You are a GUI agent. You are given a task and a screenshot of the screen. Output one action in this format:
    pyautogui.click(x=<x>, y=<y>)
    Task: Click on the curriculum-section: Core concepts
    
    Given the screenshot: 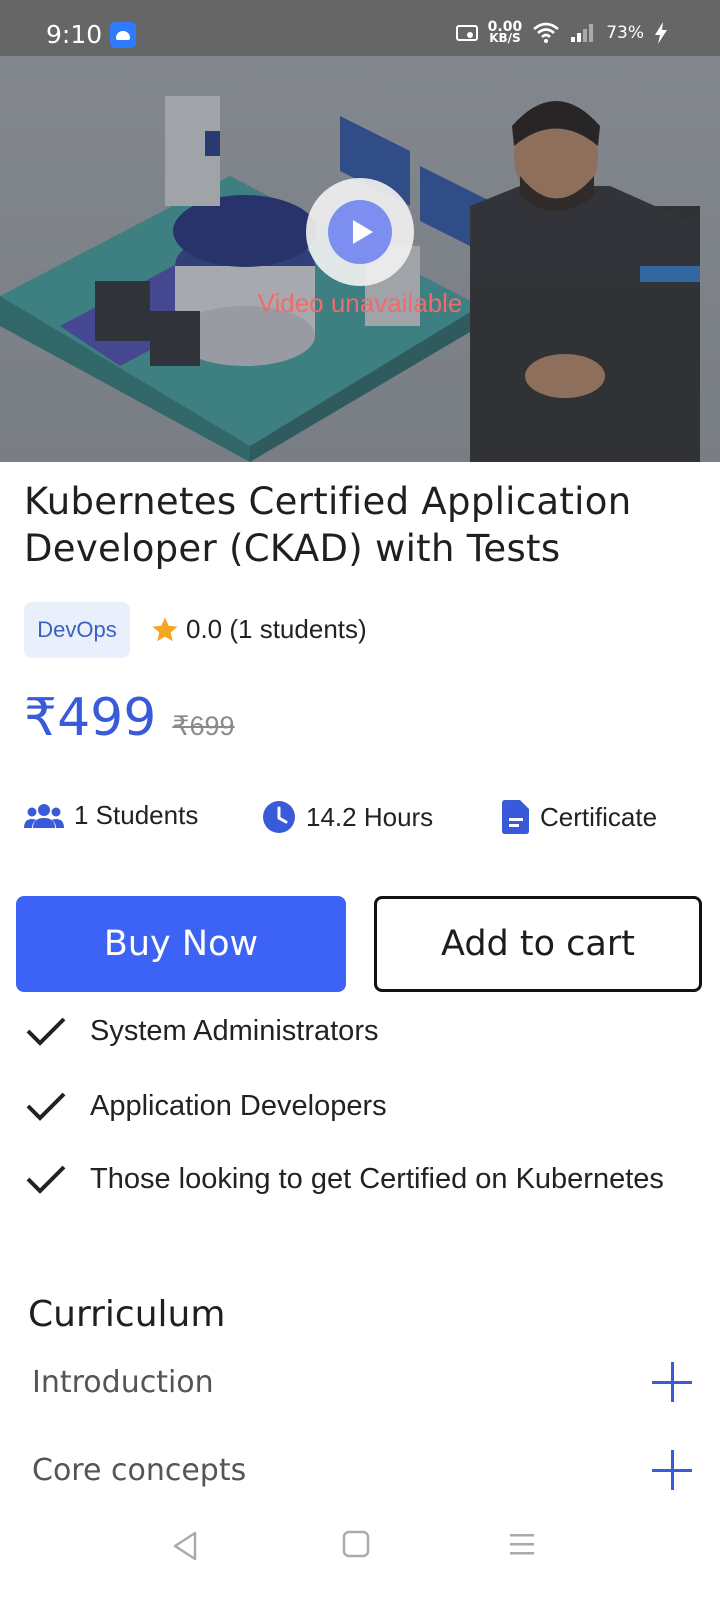 What is the action you would take?
    pyautogui.click(x=362, y=1470)
    